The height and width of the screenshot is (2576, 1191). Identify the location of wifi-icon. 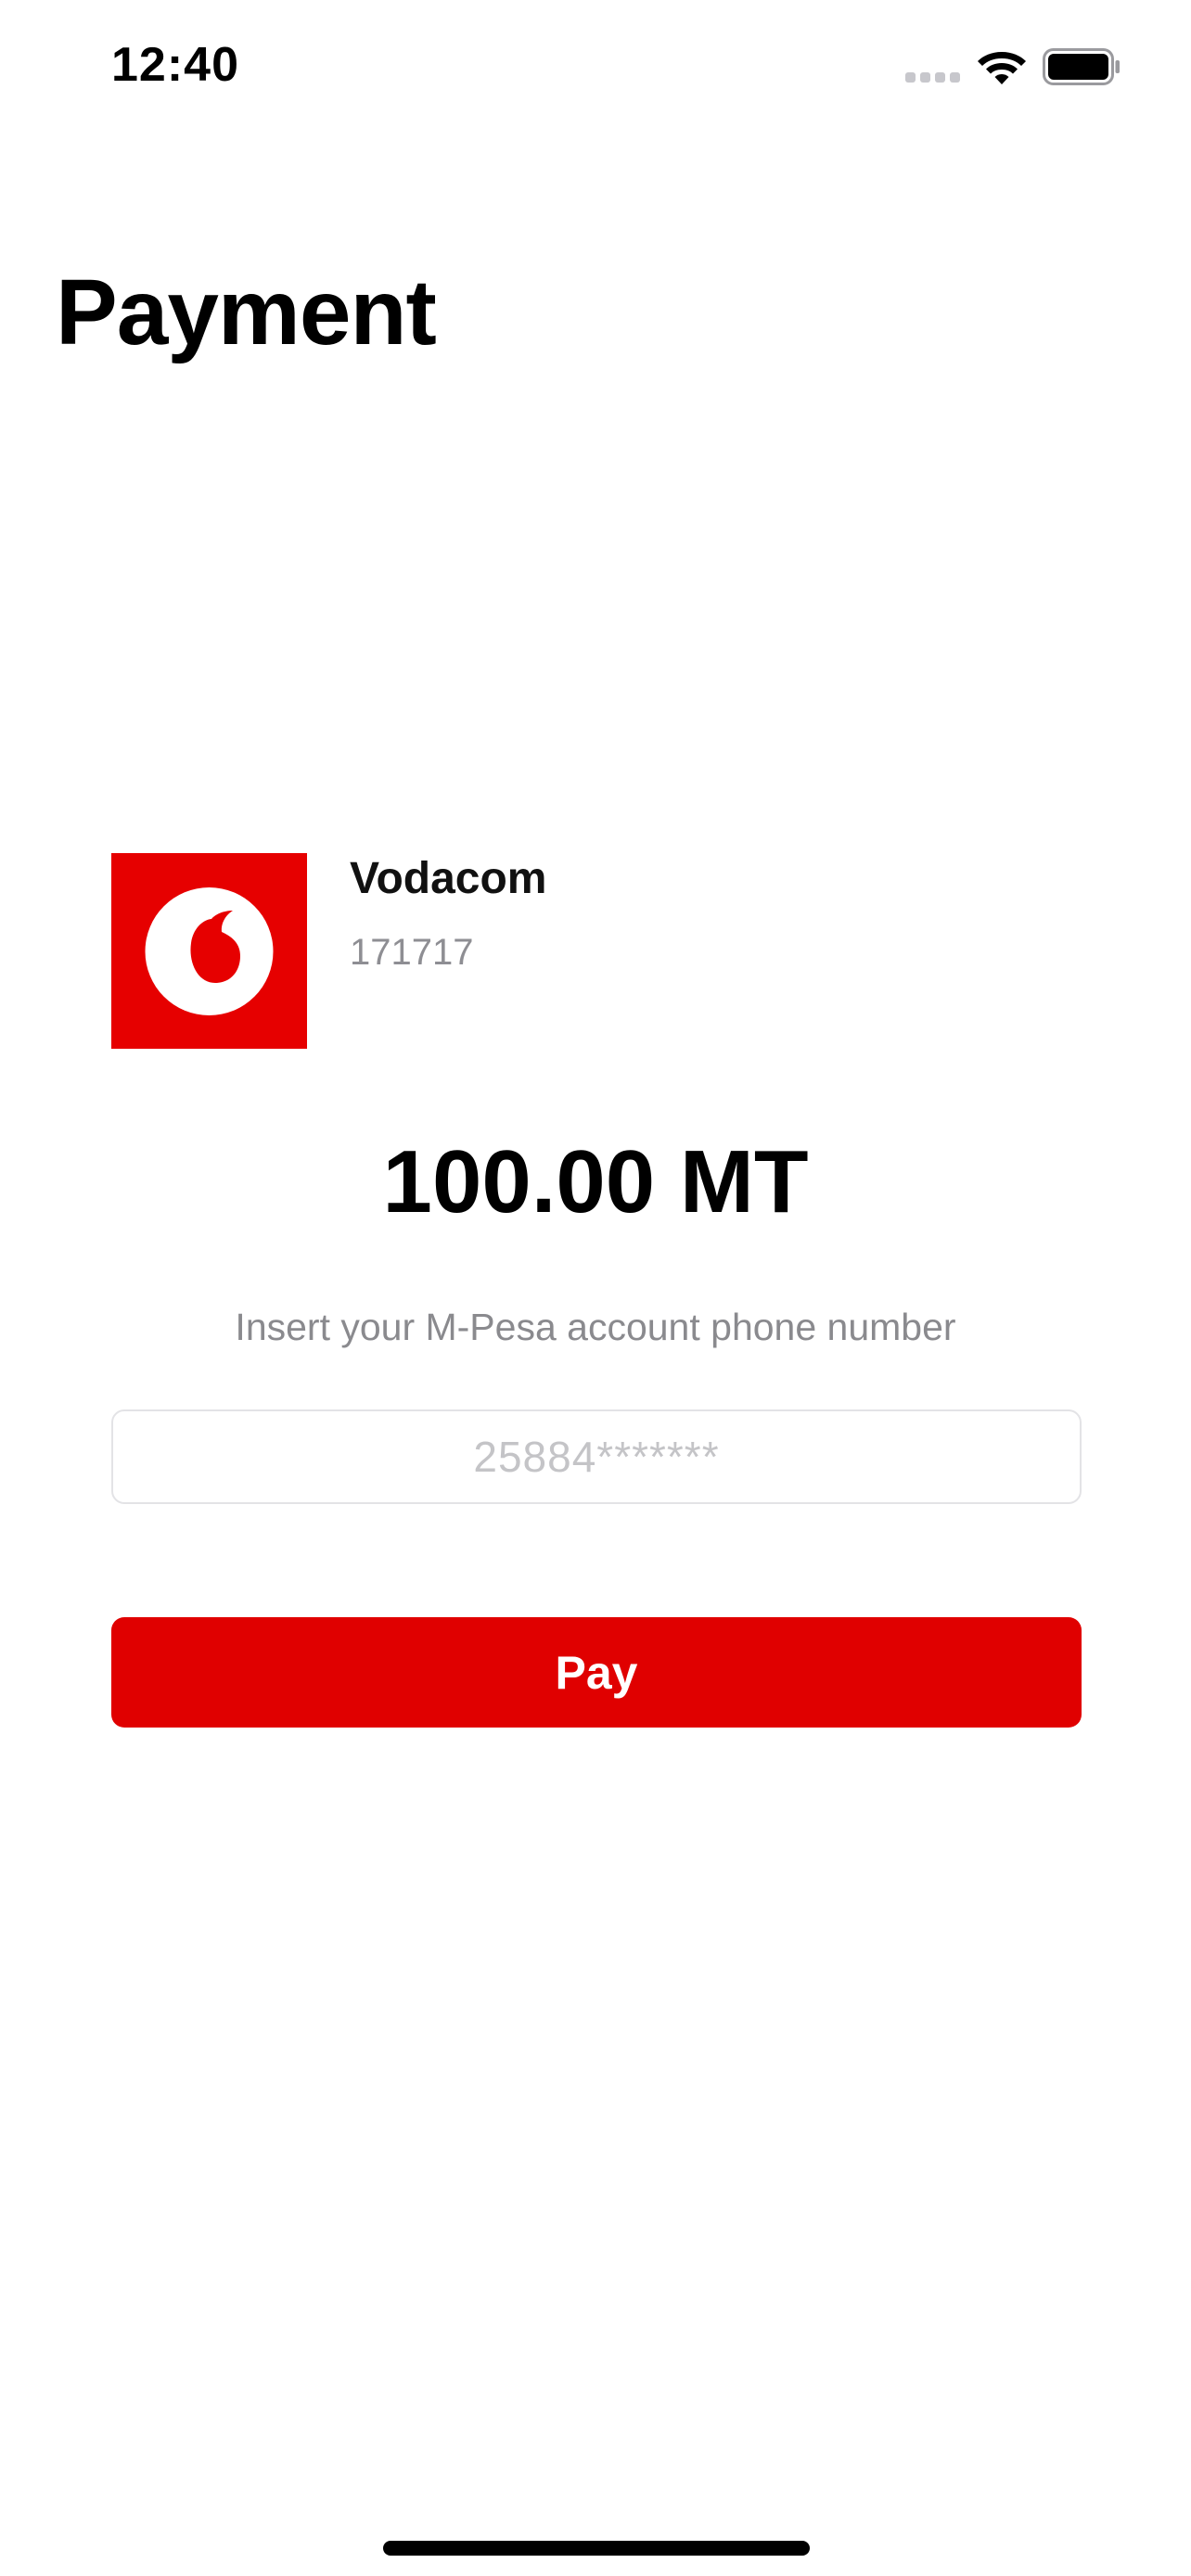
(1002, 68).